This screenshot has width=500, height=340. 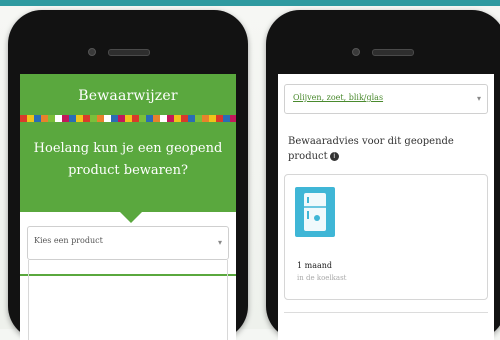 What do you see at coordinates (315, 265) in the screenshot?
I see `storage-duration: 1 maand` at bounding box center [315, 265].